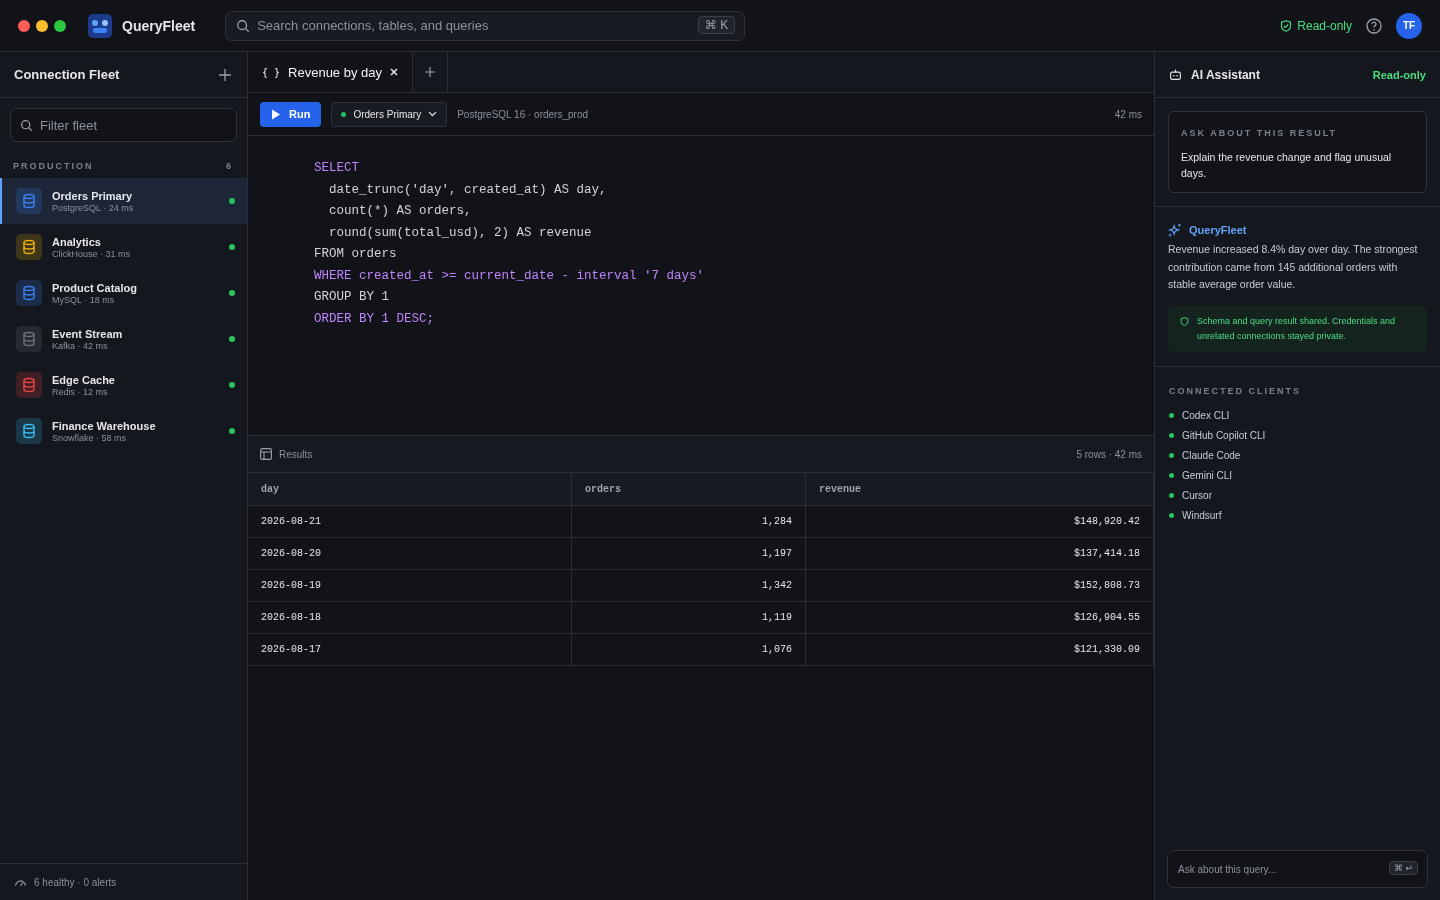 This screenshot has width=1440, height=900. Describe the element at coordinates (100, 25) in the screenshot. I see `app-logo-icon` at that location.